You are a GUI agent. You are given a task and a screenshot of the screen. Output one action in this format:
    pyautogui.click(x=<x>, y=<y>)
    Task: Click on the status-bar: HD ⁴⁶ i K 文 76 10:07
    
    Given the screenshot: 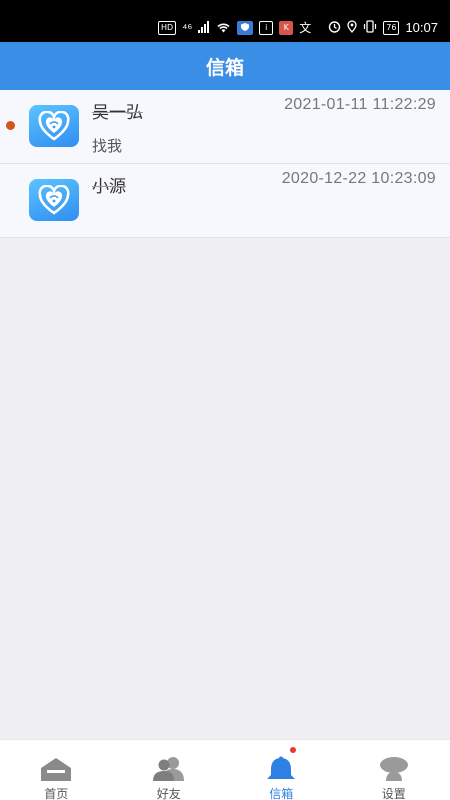 What is the action you would take?
    pyautogui.click(x=225, y=21)
    